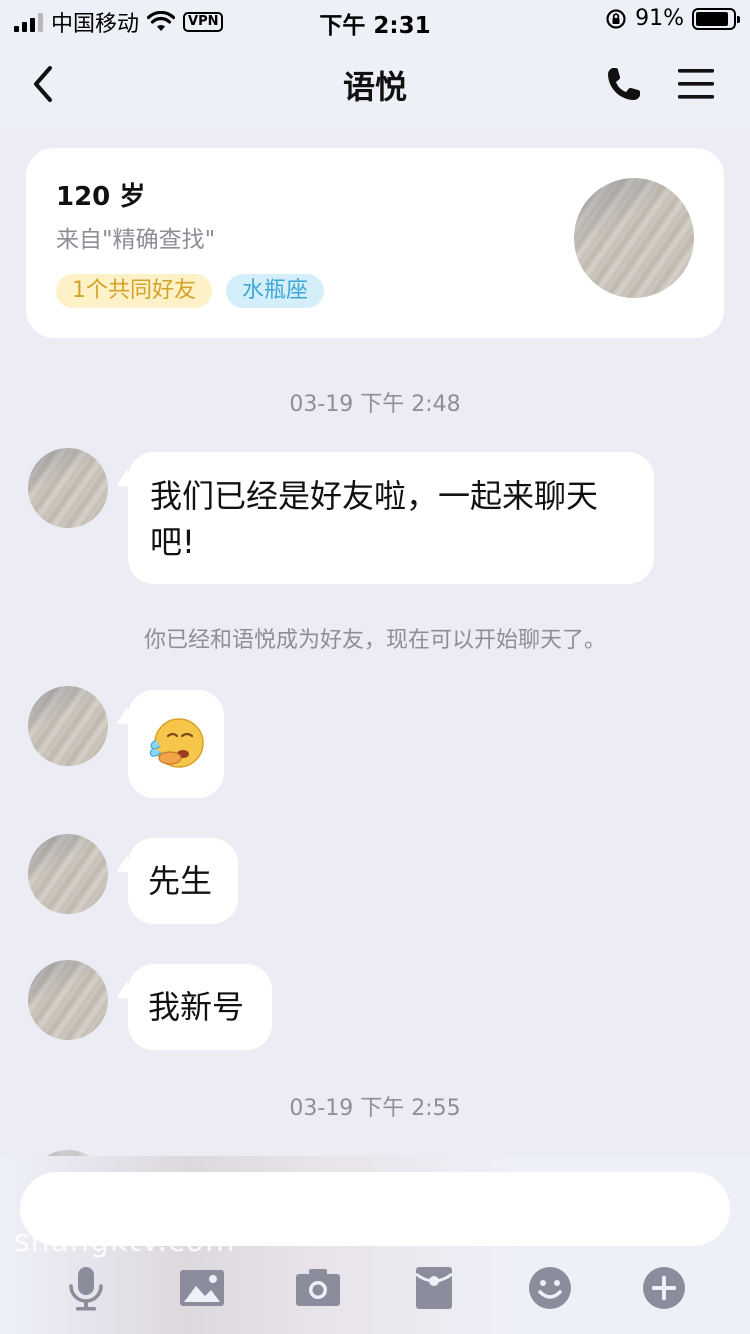 Image resolution: width=750 pixels, height=1334 pixels. Describe the element at coordinates (624, 84) in the screenshot. I see `phone-icon` at that location.